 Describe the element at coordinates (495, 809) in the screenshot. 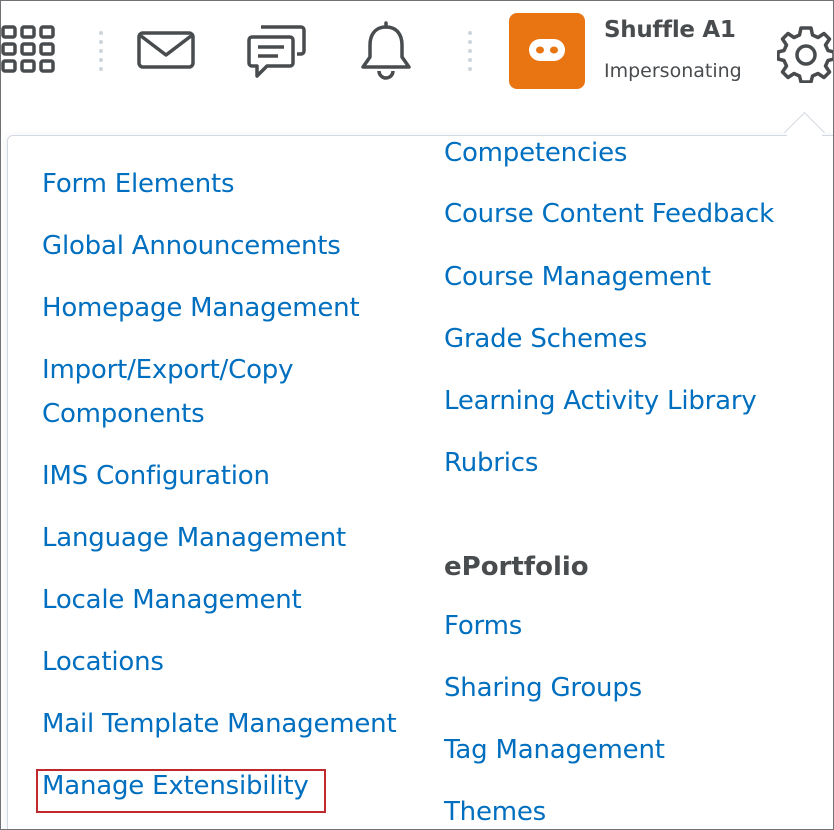

I see `menu-link-themes: Themes` at that location.